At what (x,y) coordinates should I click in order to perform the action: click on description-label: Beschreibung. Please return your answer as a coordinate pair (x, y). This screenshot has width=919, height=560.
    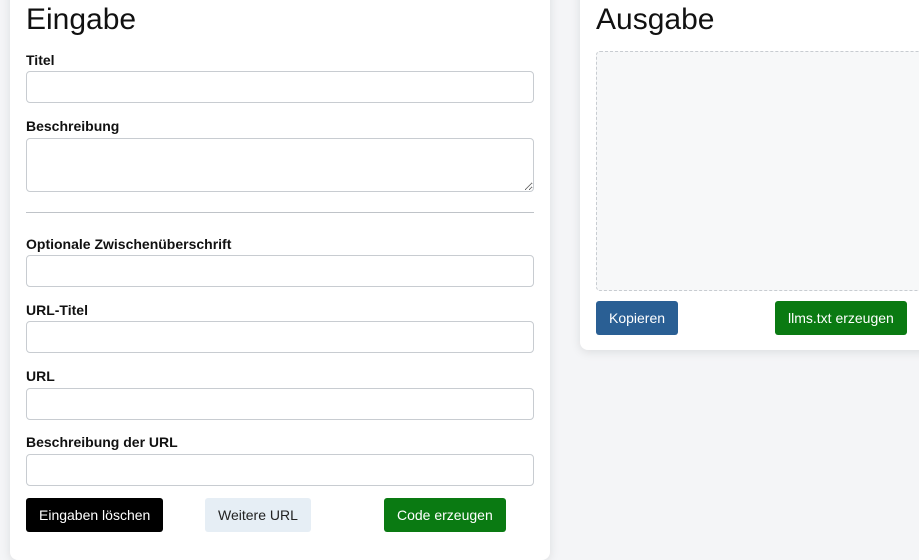
    Looking at the image, I should click on (73, 126).